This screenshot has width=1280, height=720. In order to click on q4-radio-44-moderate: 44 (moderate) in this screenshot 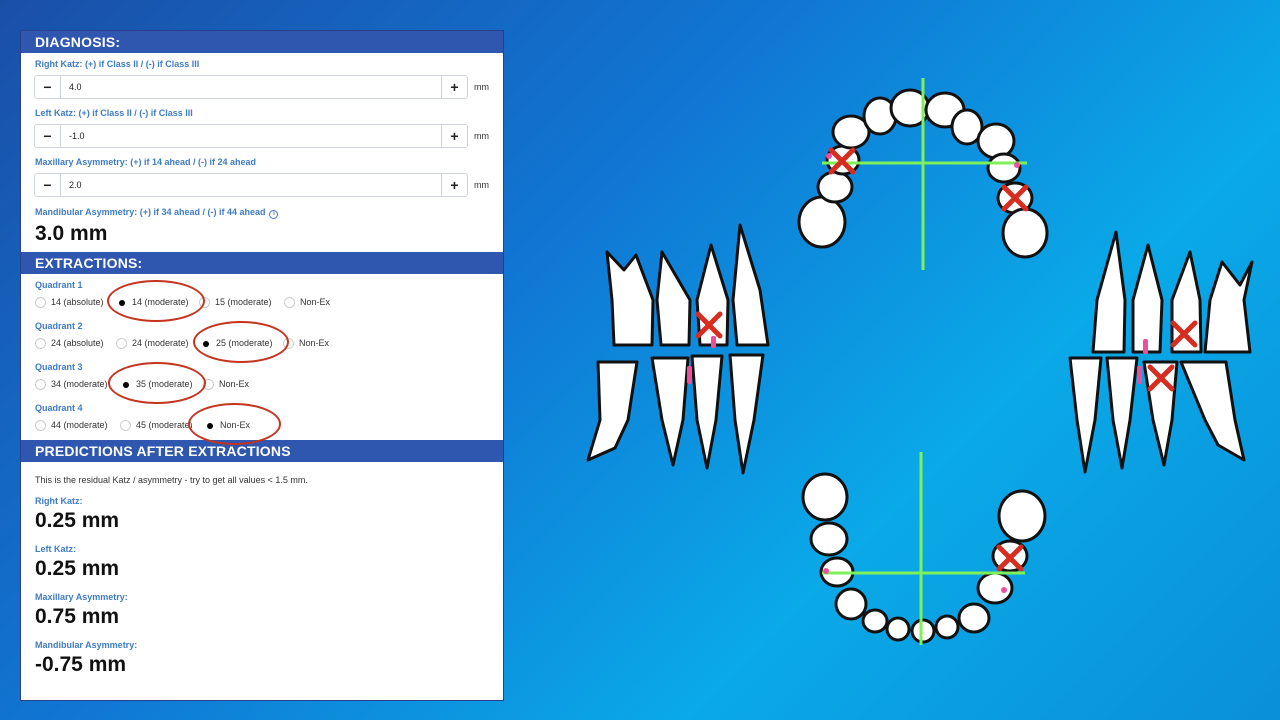, I will do `click(71, 425)`.